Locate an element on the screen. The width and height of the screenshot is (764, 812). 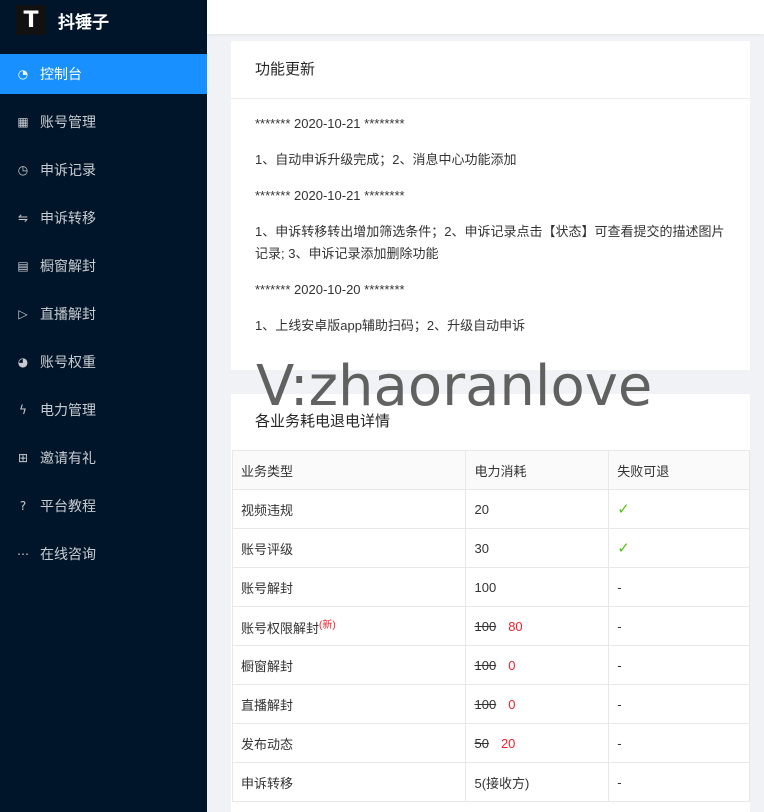
dashboard-icon: ◔ is located at coordinates (23, 74).